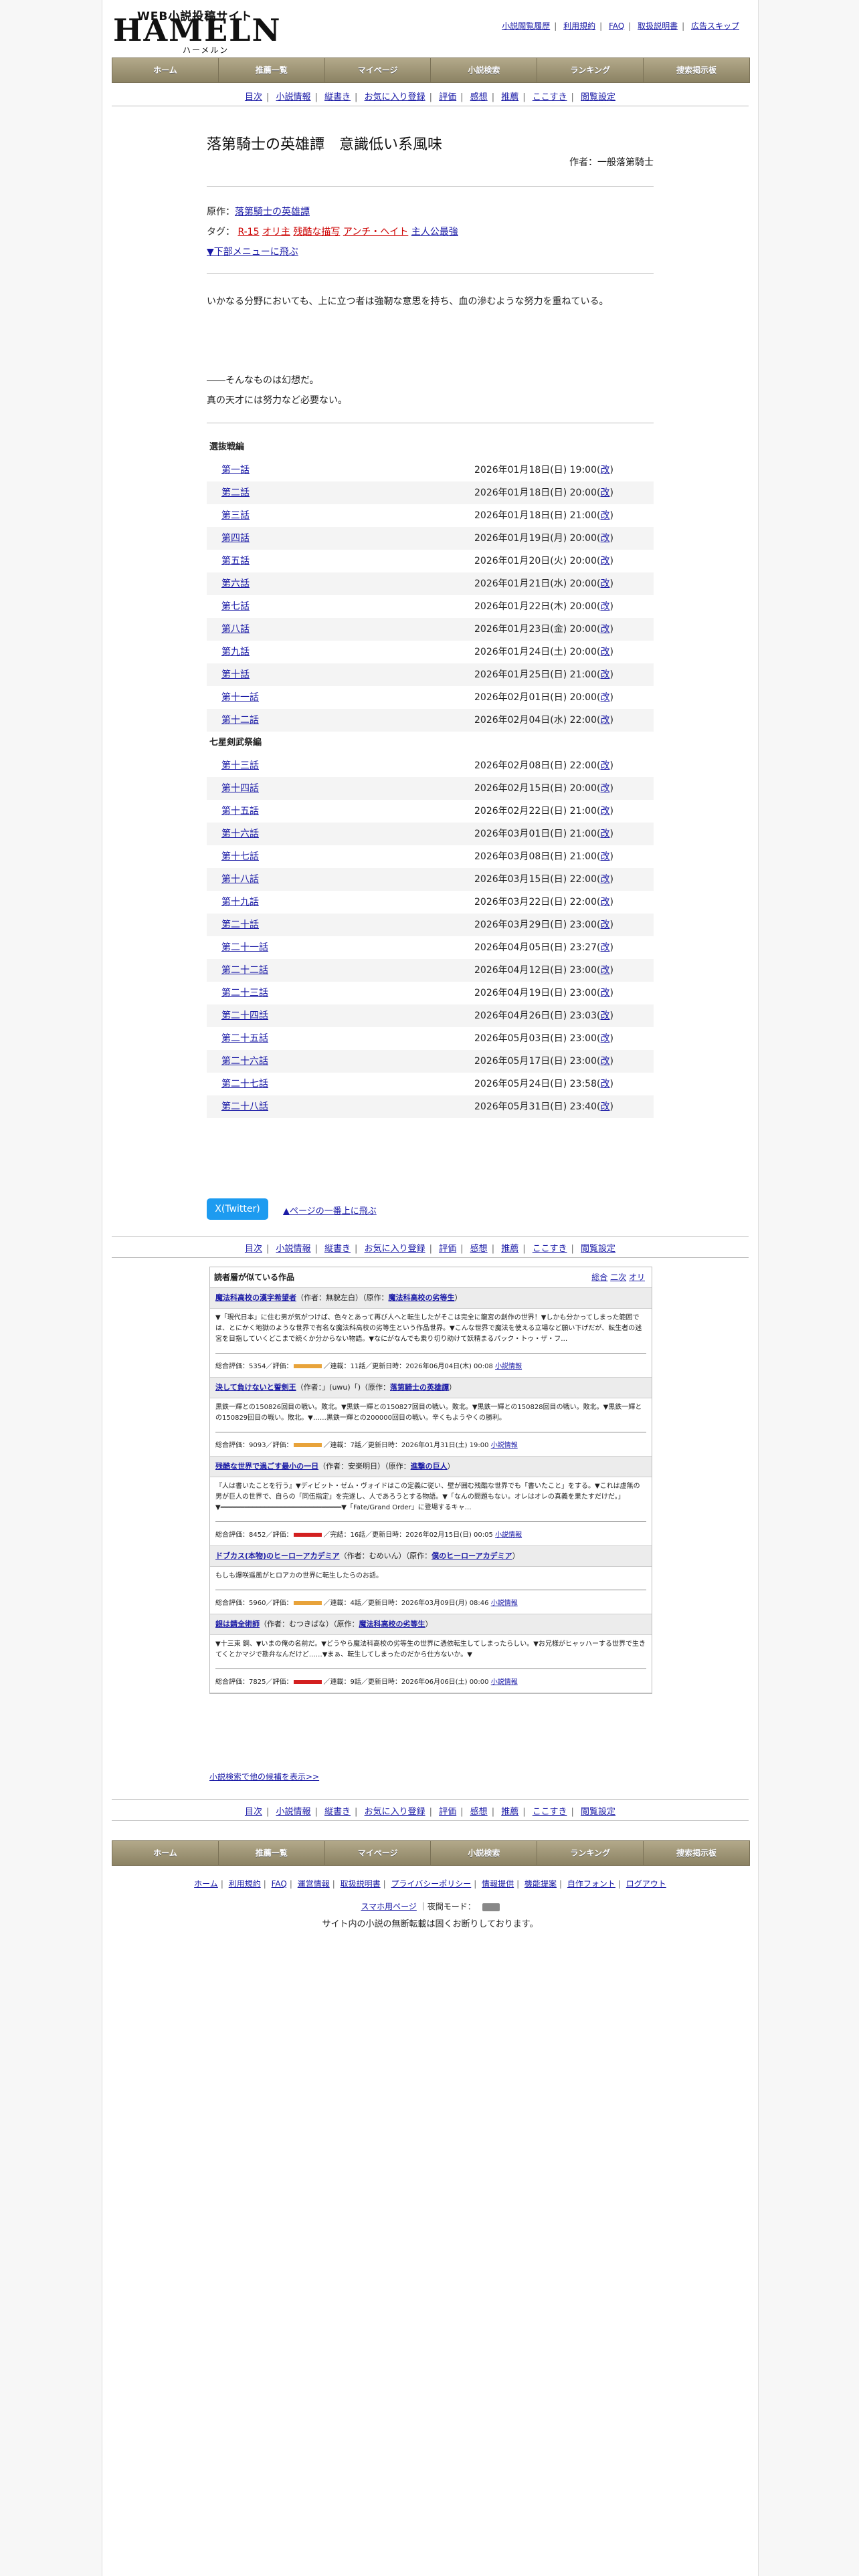 This screenshot has height=2576, width=859. I want to click on smartphone-page-link: スマホ用ページ, so click(389, 1907).